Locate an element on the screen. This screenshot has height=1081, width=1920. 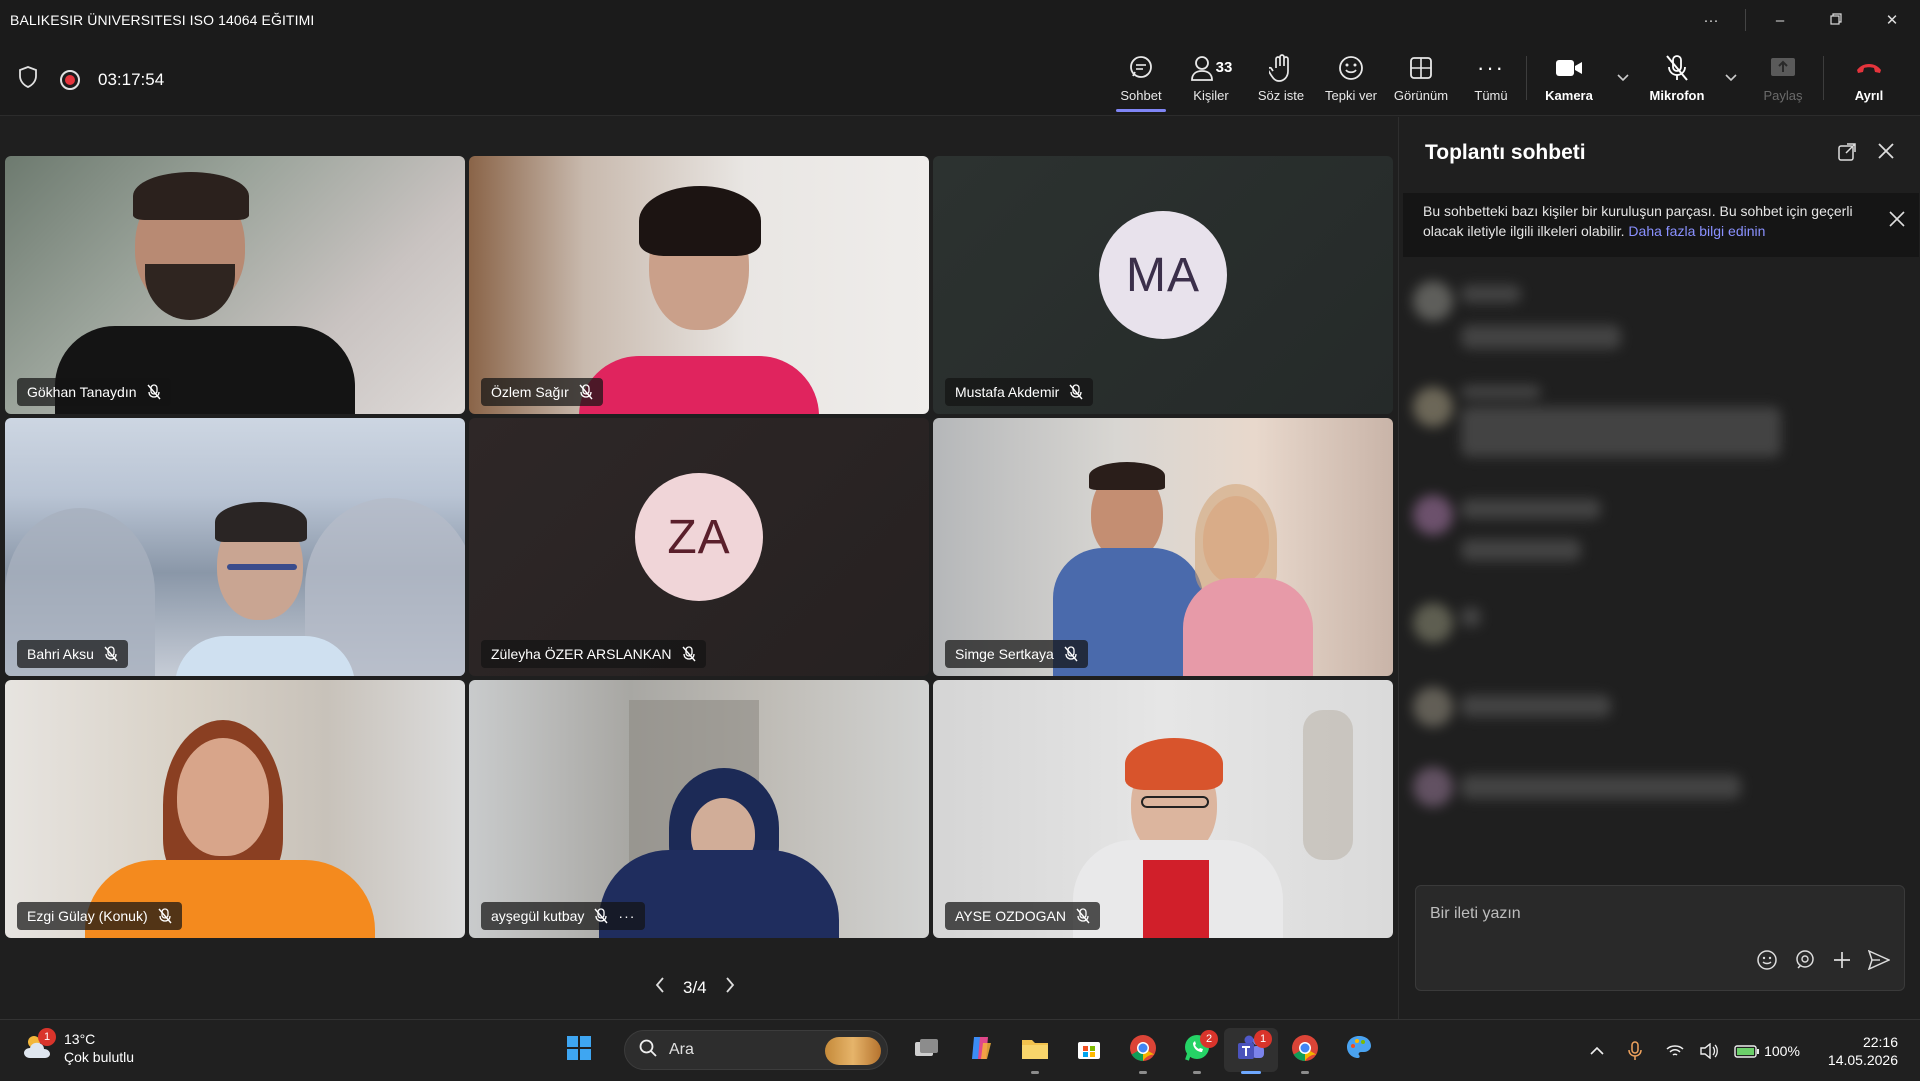
loop-icon is located at coordinates (1805, 962).